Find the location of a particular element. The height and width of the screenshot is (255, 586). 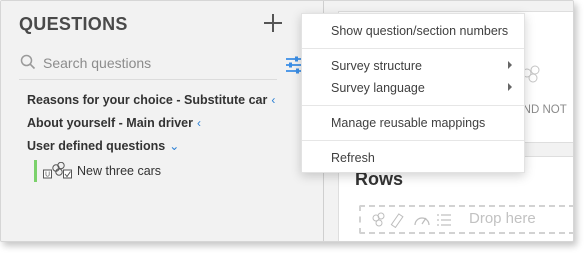

question-type-icon: U is located at coordinates (57, 170).